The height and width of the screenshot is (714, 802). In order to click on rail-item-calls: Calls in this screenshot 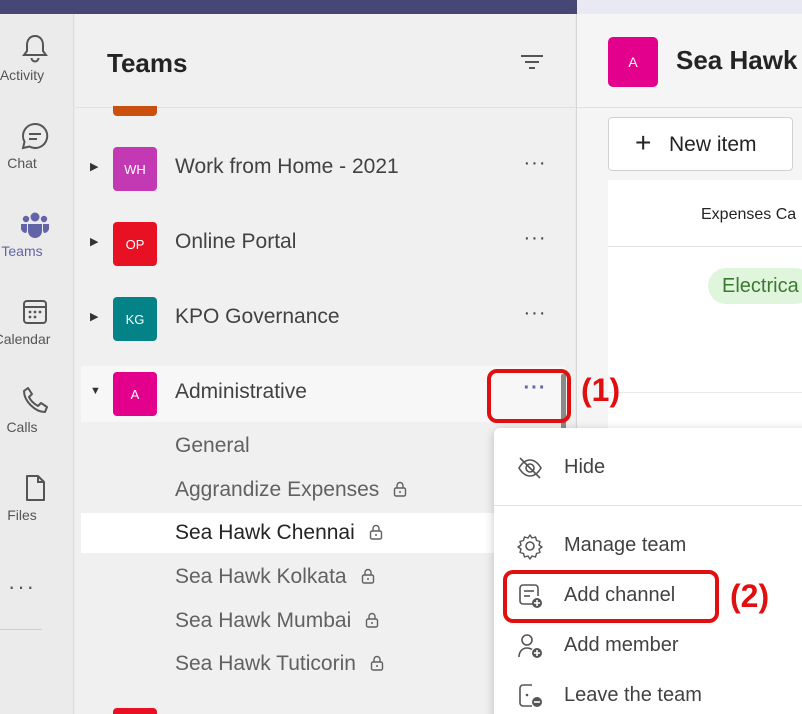, I will do `click(35, 420)`.